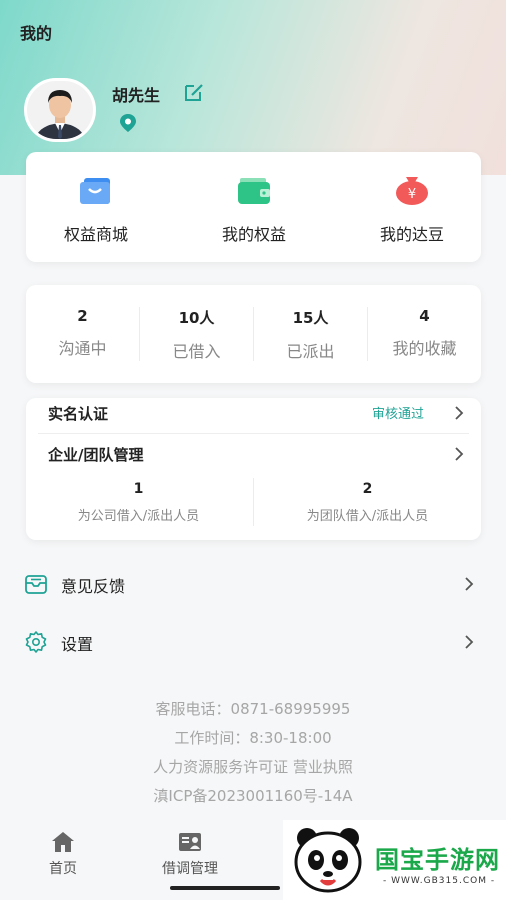 The image size is (506, 900). I want to click on tab-secondment-label: 借调管理, so click(190, 869).